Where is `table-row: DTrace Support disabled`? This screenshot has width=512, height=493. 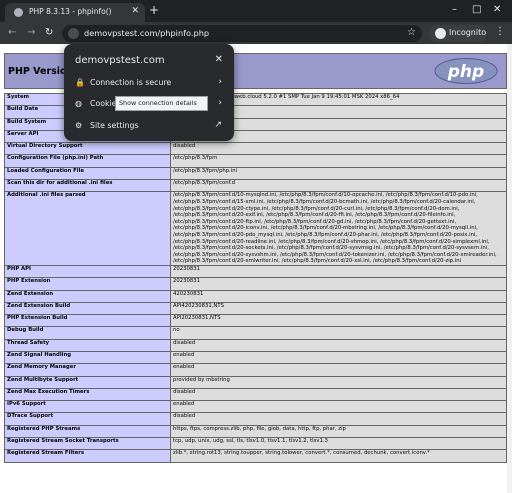
table-row: DTrace Support disabled is located at coordinates (255, 419).